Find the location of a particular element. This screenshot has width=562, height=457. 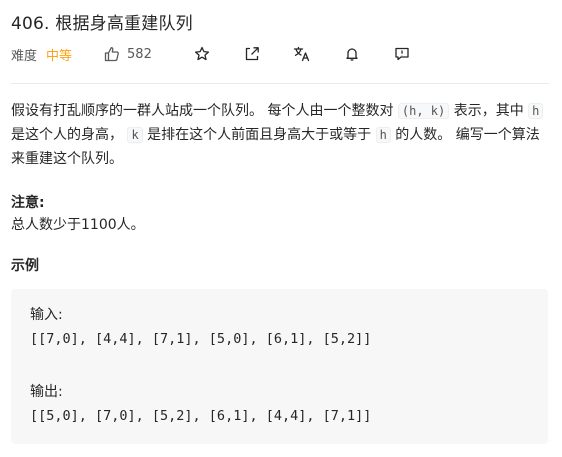

feedback-button is located at coordinates (402, 54).